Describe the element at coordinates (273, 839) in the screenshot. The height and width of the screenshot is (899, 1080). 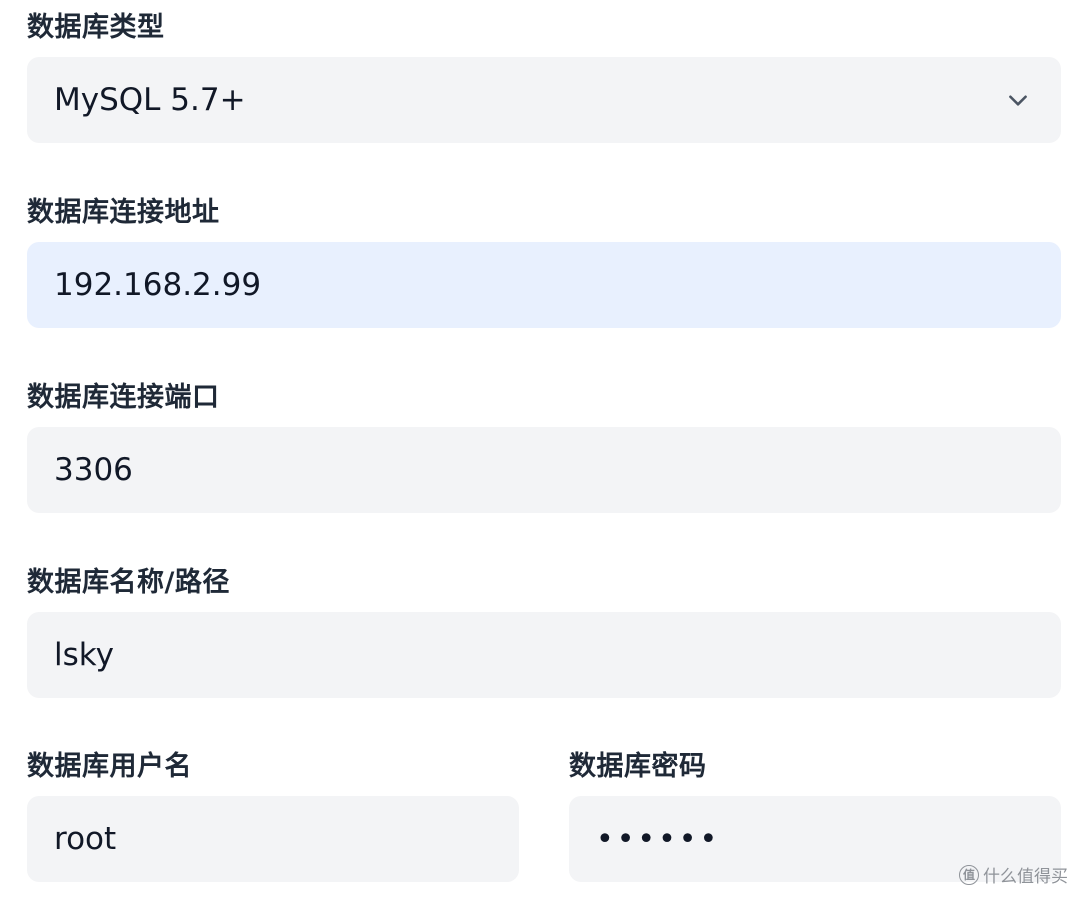
I see `db-user-input: root` at that location.